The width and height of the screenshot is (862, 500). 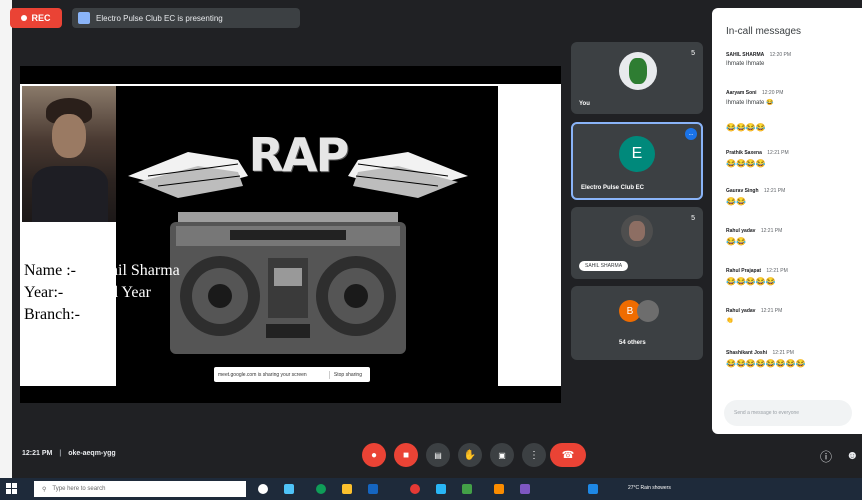 I want to click on message-text: 👏, so click(x=730, y=321).